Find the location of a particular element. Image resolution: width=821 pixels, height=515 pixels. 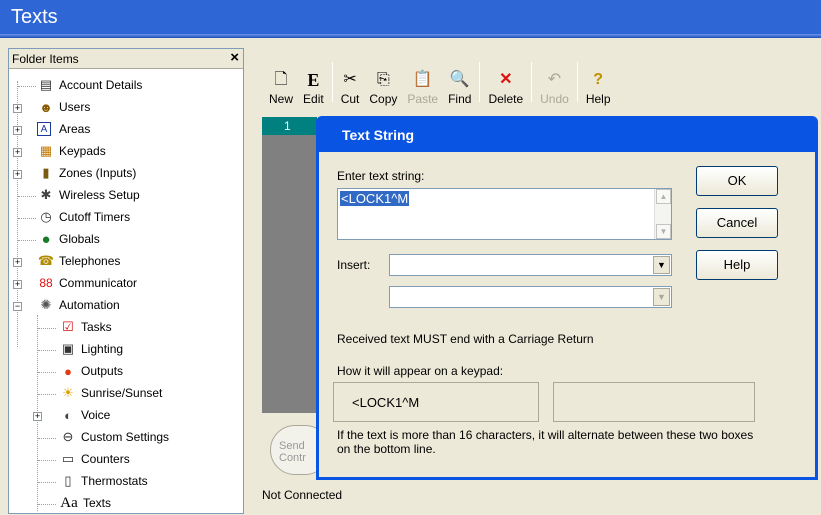

thermostats-icon: ▯ is located at coordinates (68, 480).